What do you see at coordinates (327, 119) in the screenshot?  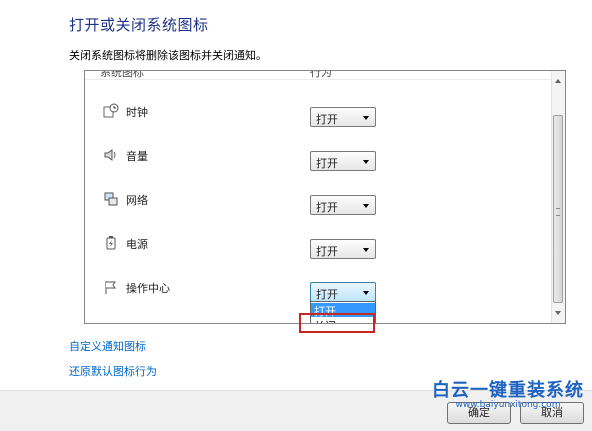 I see `clock-behavior-value: 打开` at bounding box center [327, 119].